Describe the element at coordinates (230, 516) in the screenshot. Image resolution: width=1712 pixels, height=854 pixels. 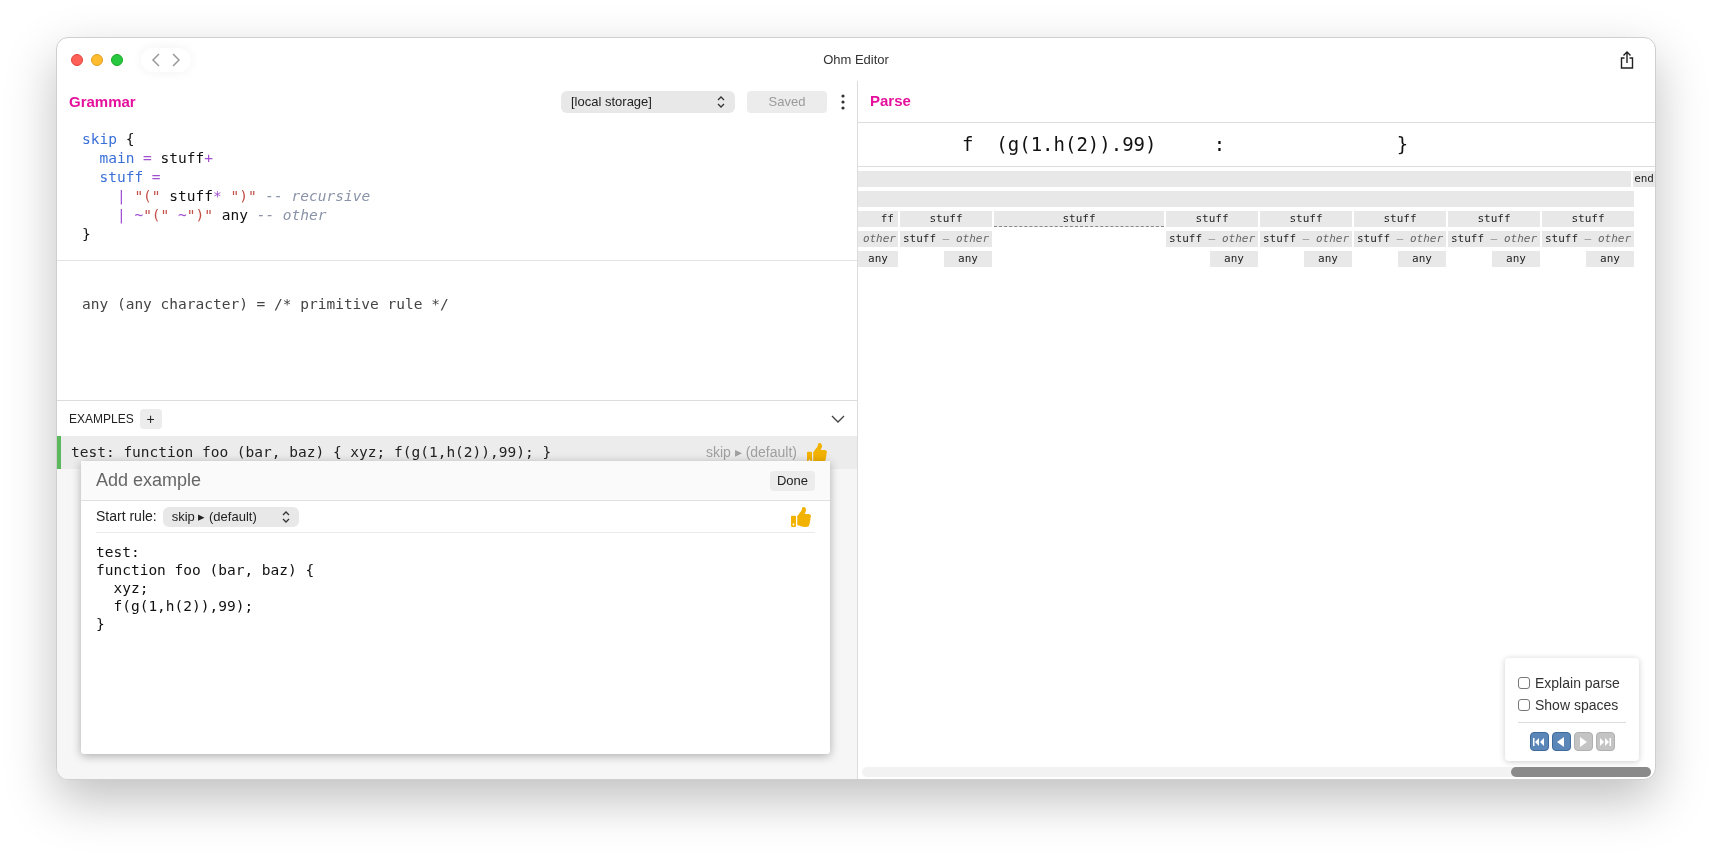
I see `start-rule-select: skip ▸ (default)` at that location.